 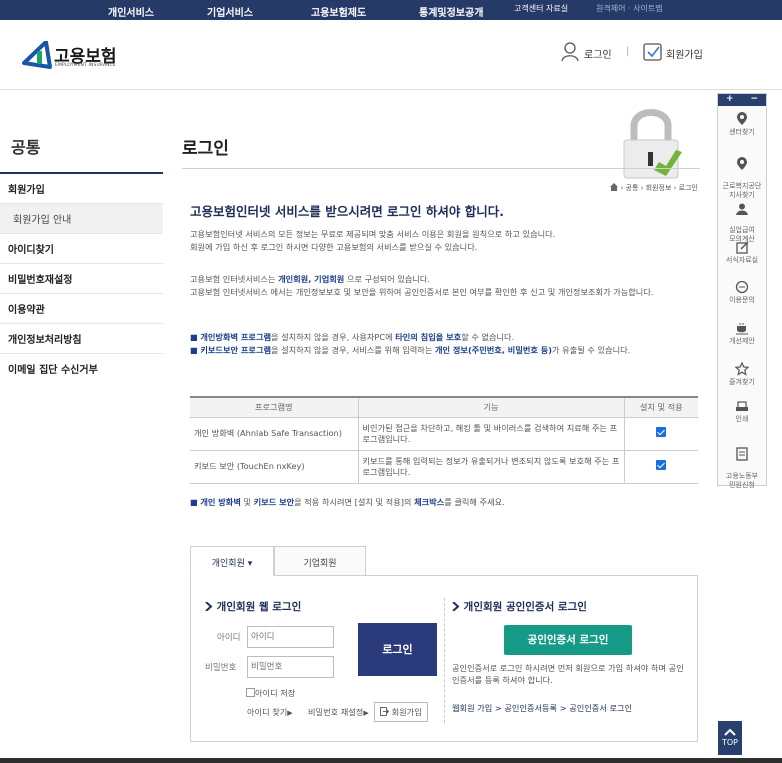 What do you see at coordinates (742, 219) in the screenshot?
I see `quick-benefit-calc: 실업급여 모의계산` at bounding box center [742, 219].